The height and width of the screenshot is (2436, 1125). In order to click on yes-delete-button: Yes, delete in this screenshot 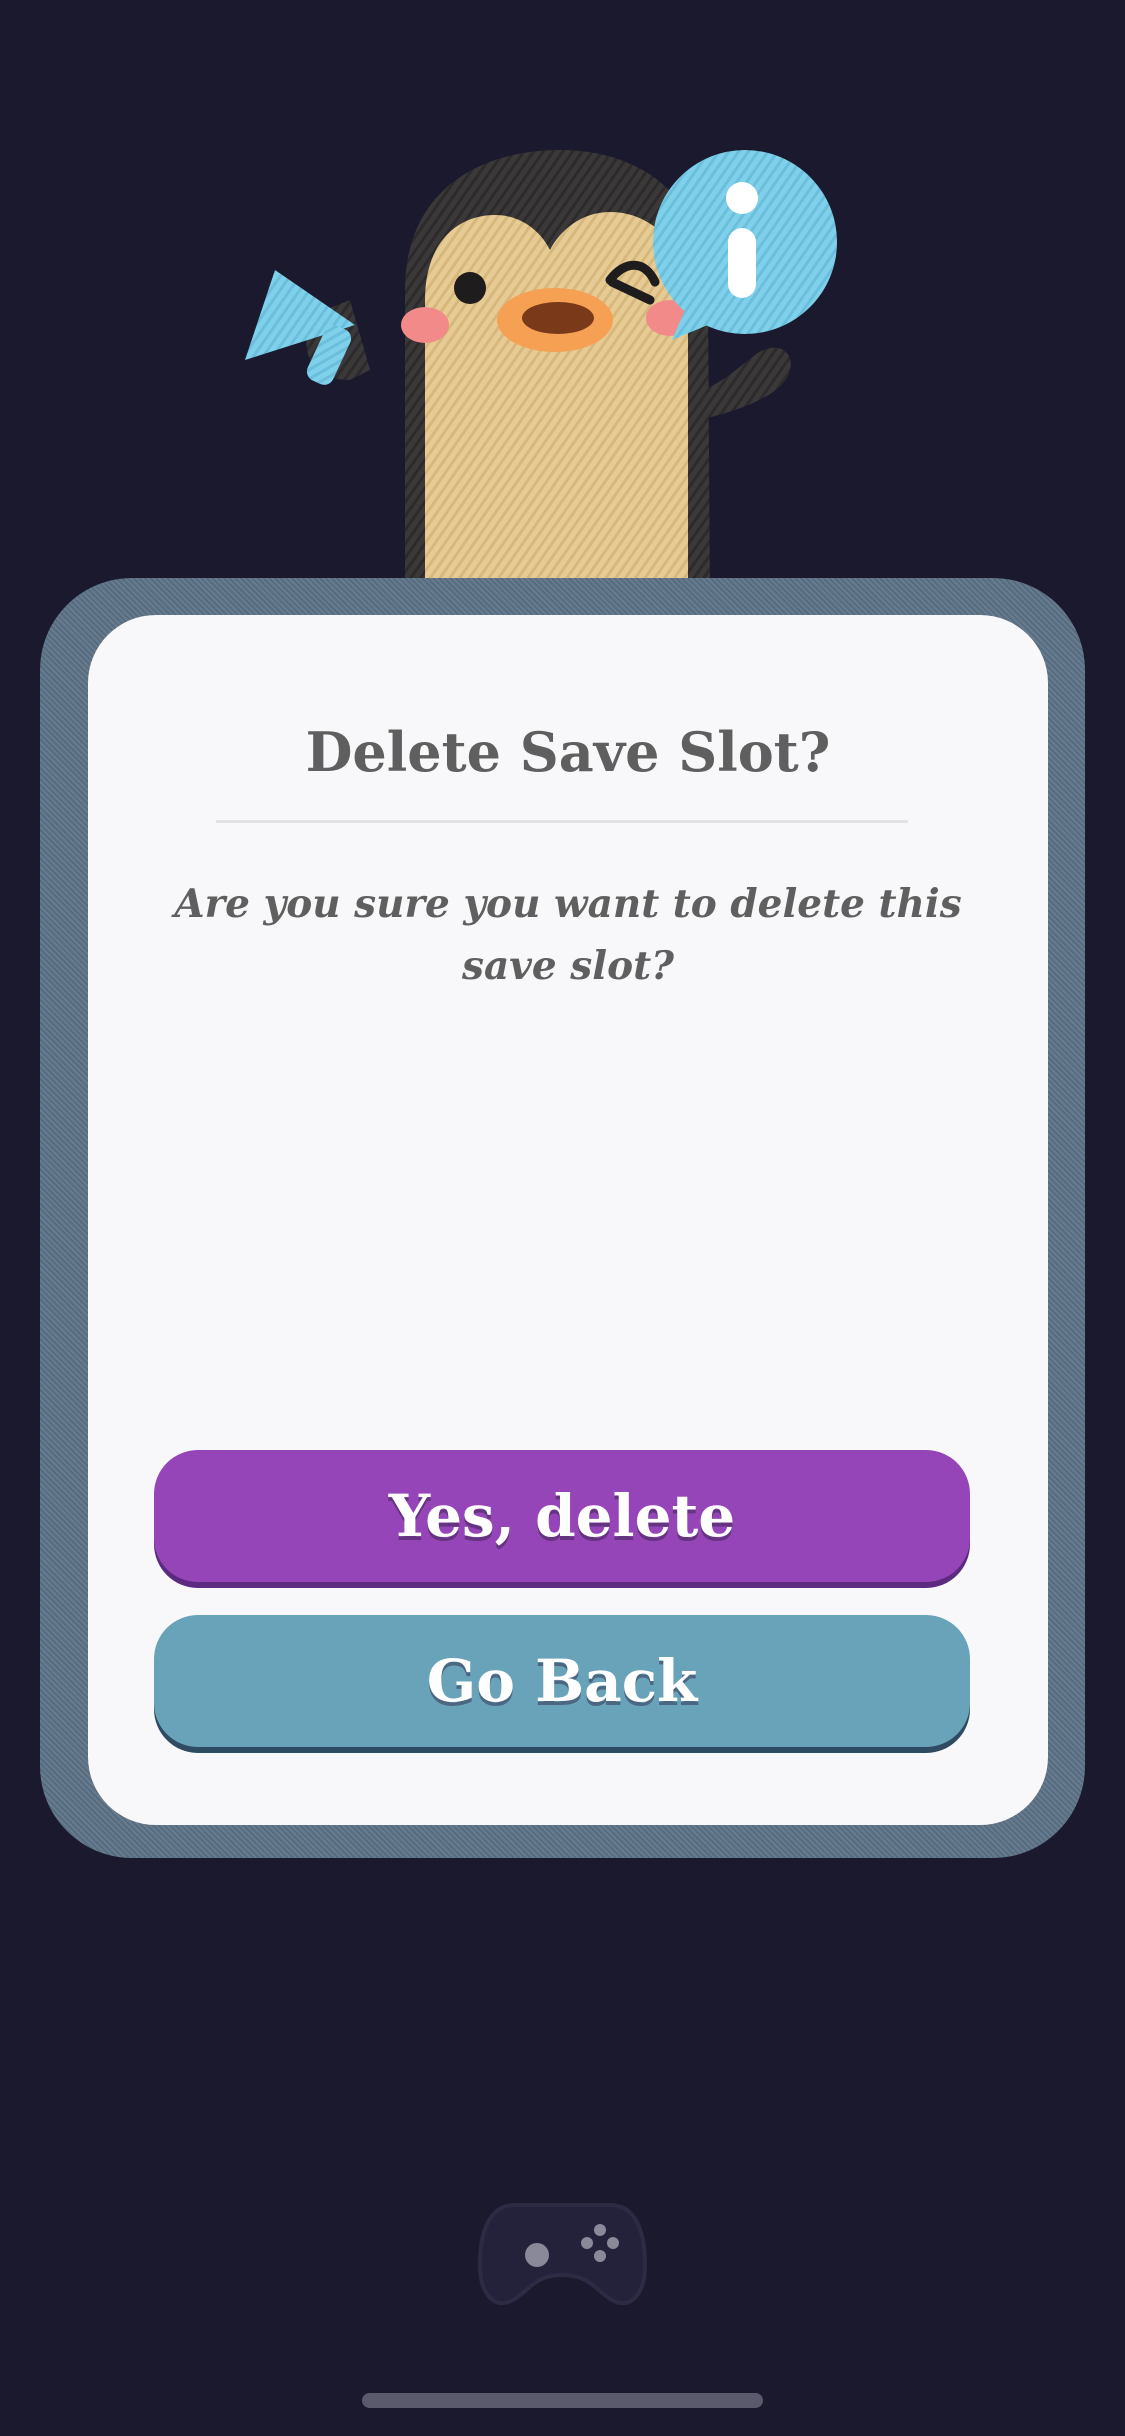, I will do `click(562, 1516)`.